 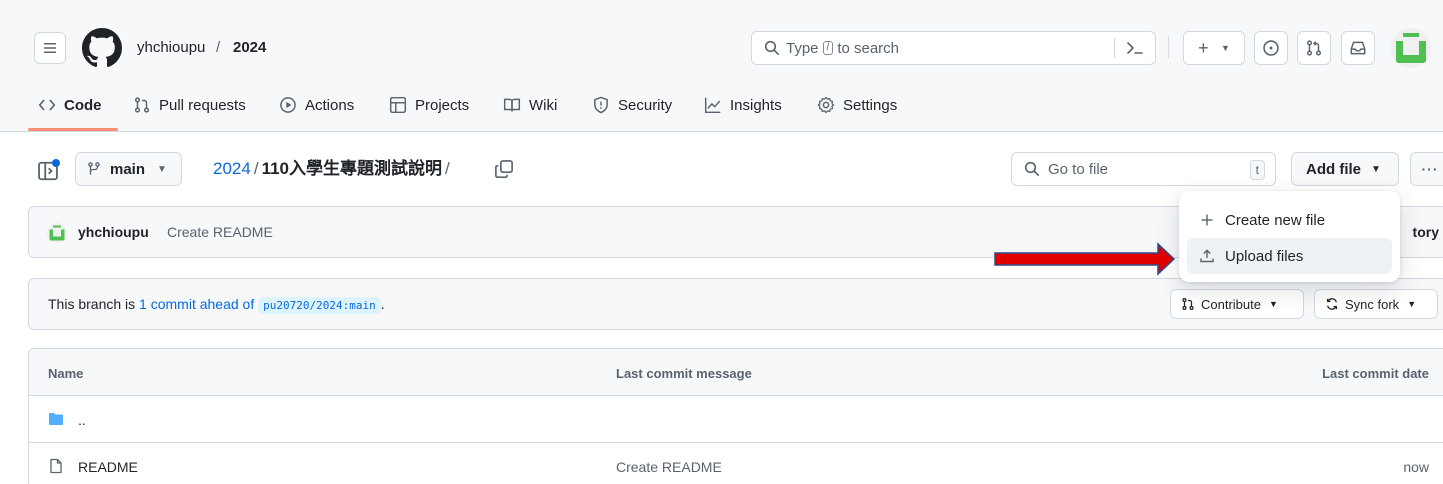 I want to click on pull-requests-header-button, so click(x=1314, y=48).